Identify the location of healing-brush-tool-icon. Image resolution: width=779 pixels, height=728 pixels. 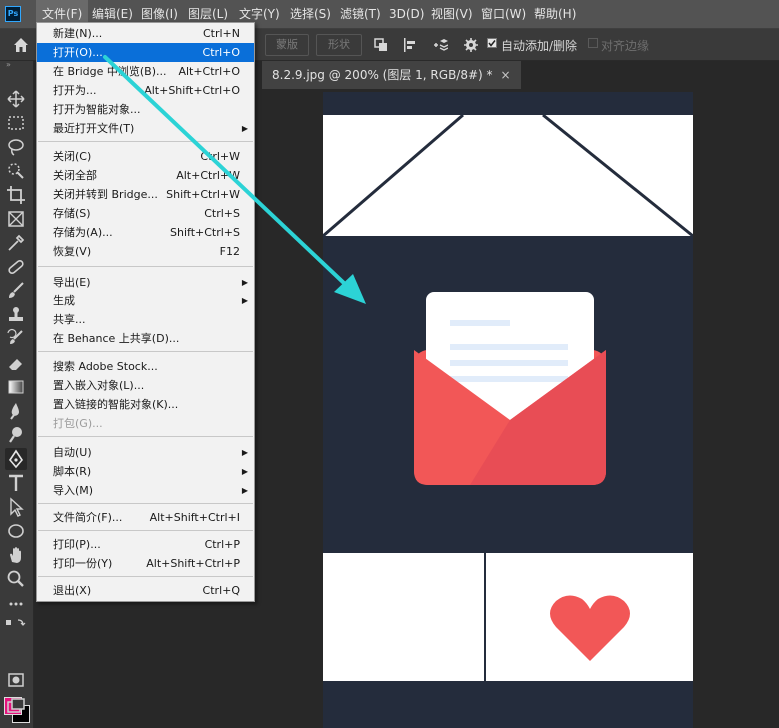
(16, 267).